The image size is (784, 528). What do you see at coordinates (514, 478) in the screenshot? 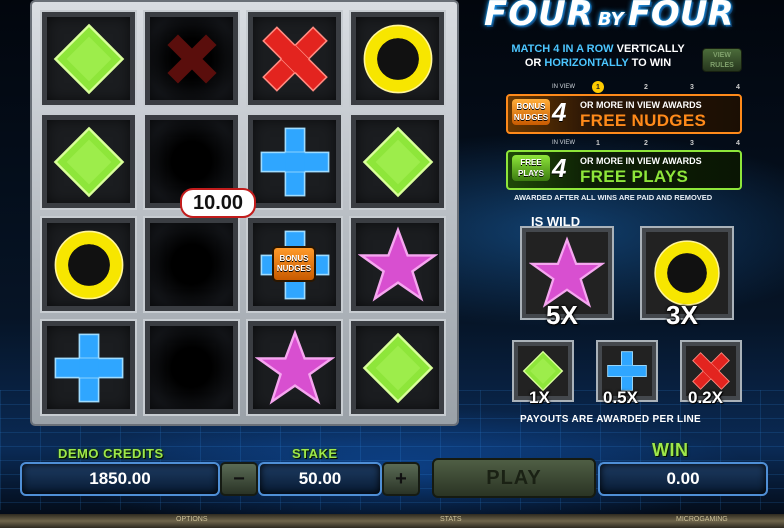
I see `play-button: PLAY` at bounding box center [514, 478].